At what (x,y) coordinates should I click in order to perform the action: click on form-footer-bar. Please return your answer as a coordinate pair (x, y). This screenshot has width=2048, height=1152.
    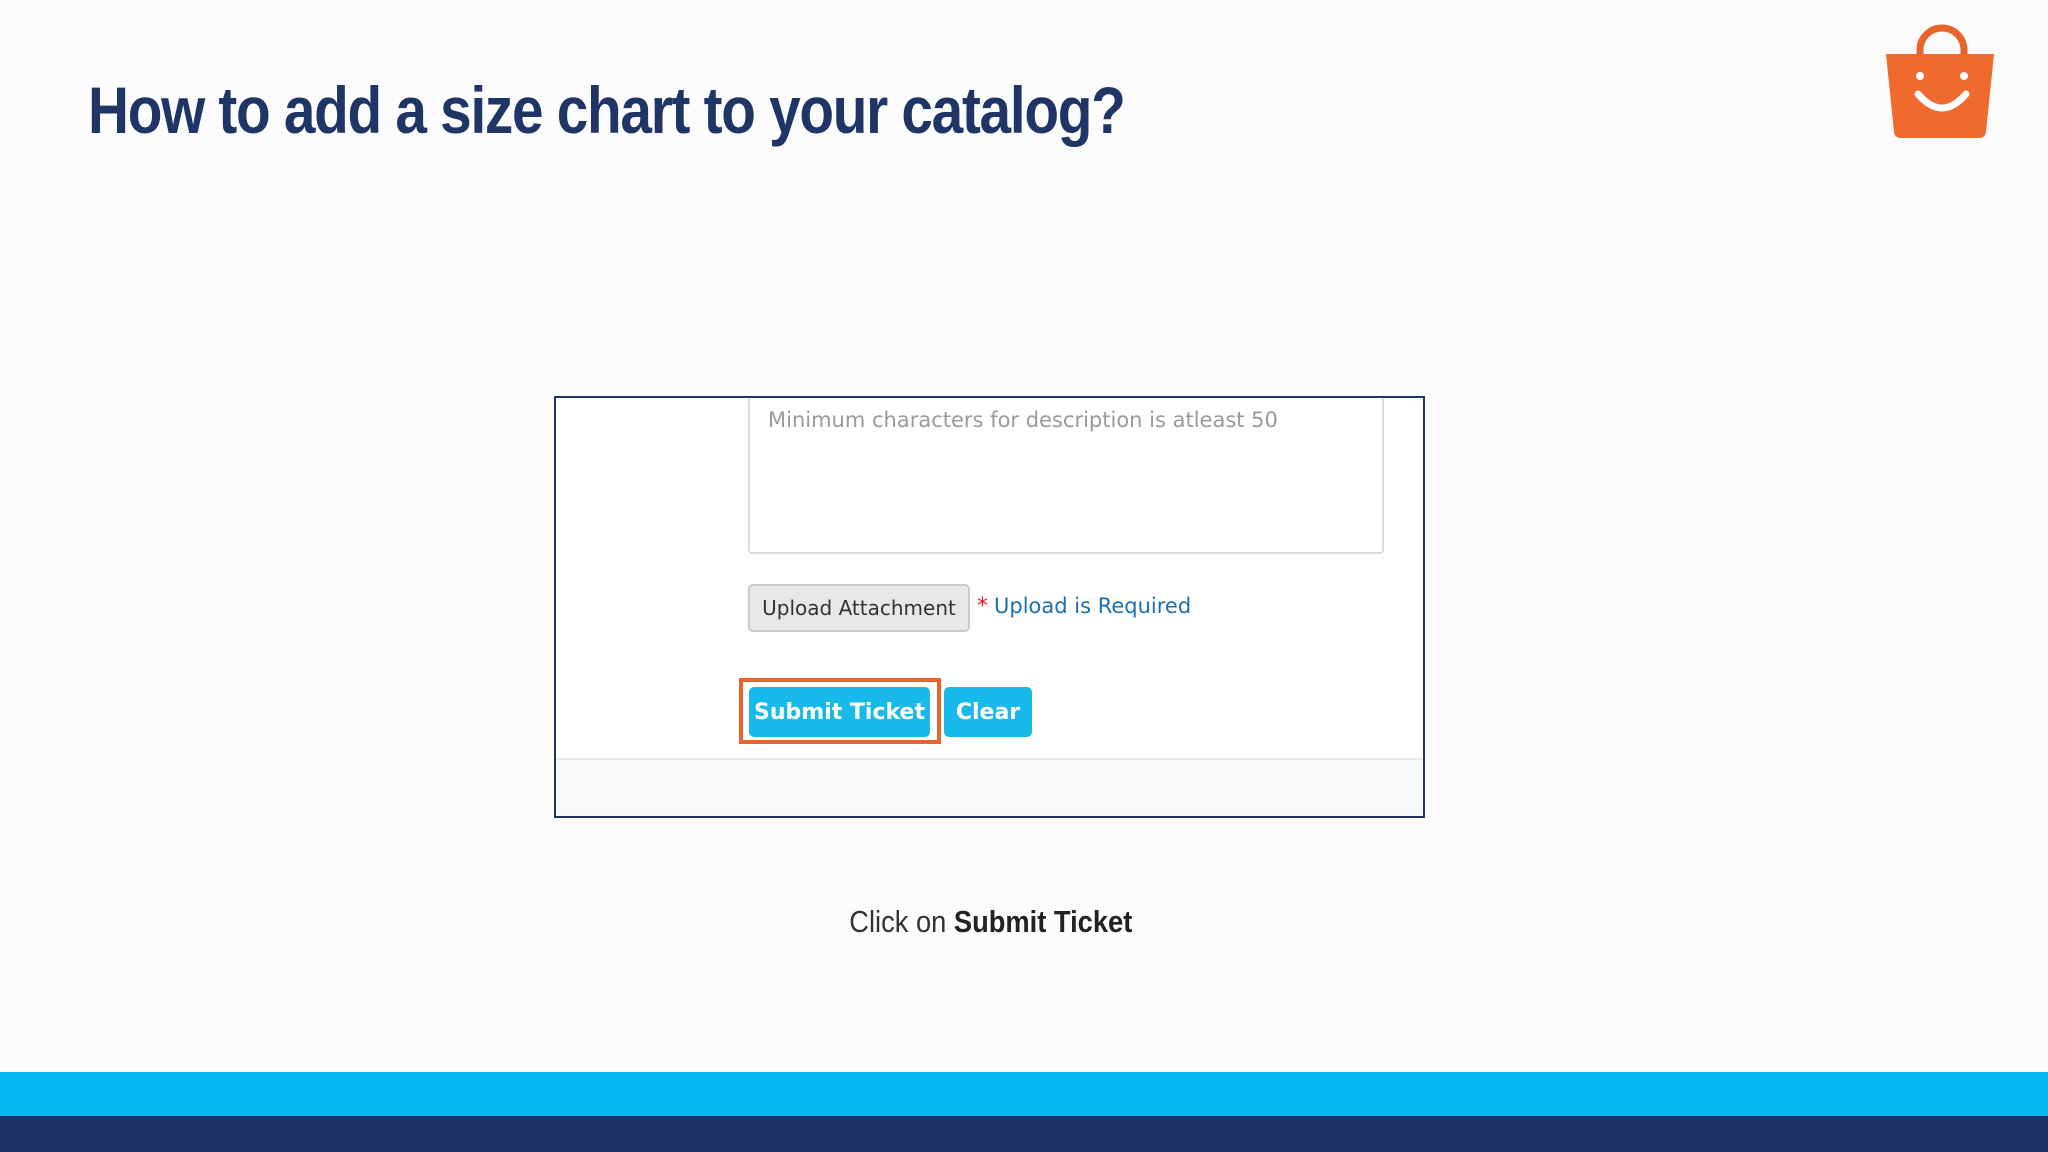
    Looking at the image, I should click on (989, 787).